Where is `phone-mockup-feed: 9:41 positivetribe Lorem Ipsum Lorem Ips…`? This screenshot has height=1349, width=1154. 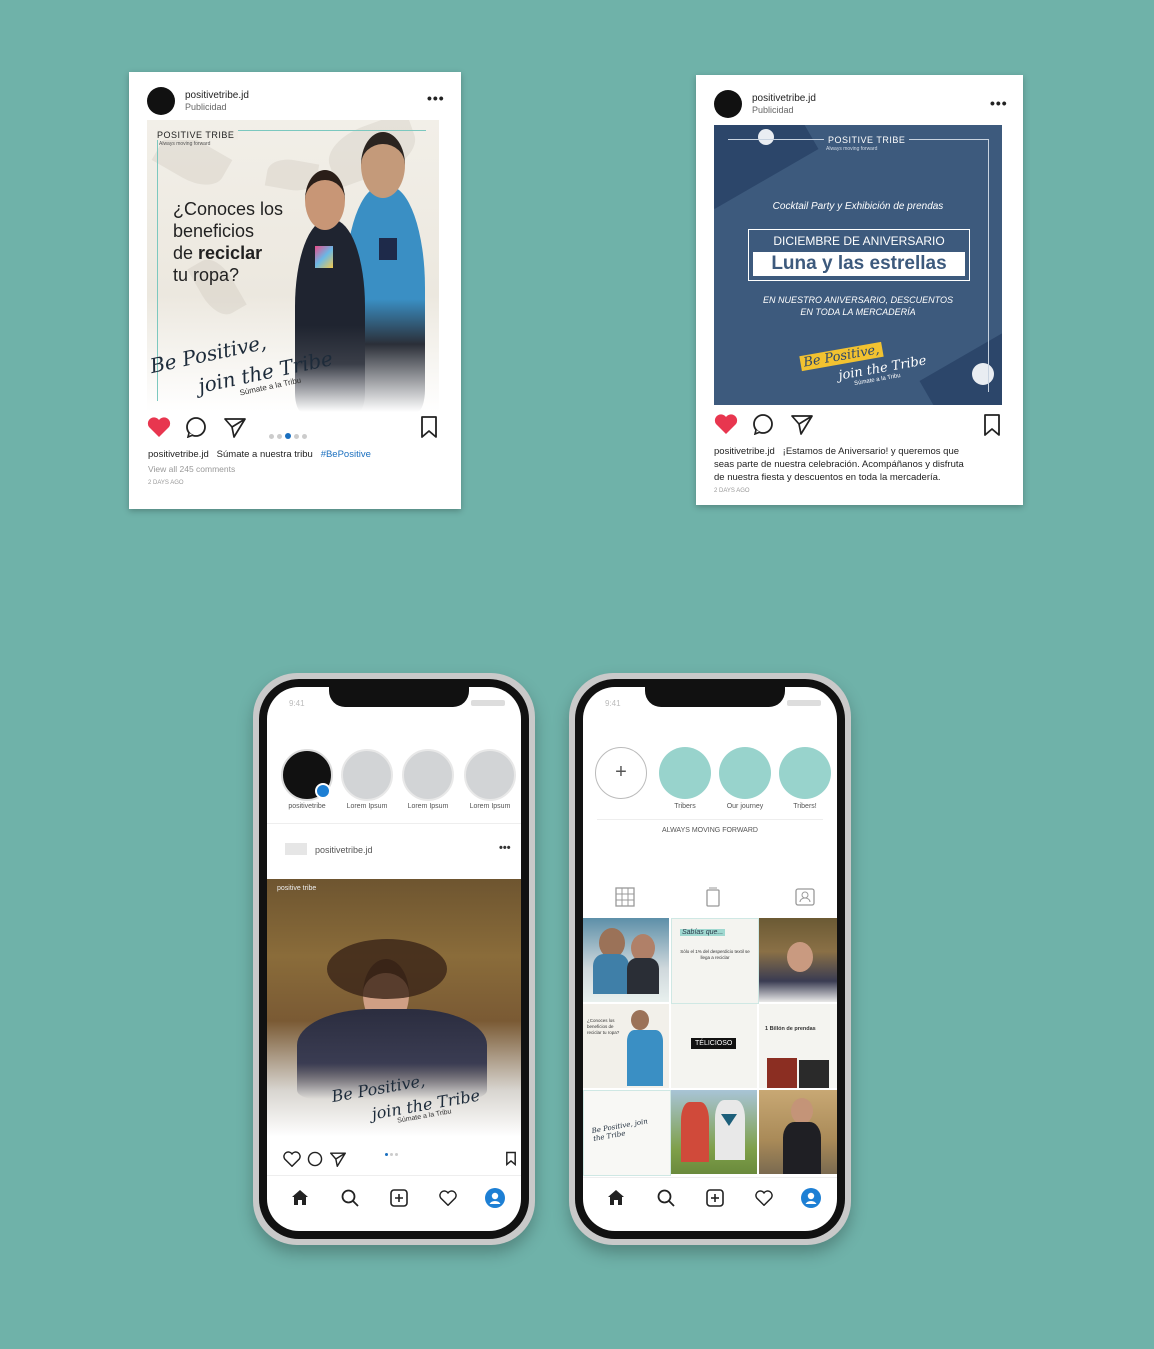 phone-mockup-feed: 9:41 positivetribe Lorem Ipsum Lorem Ips… is located at coordinates (394, 959).